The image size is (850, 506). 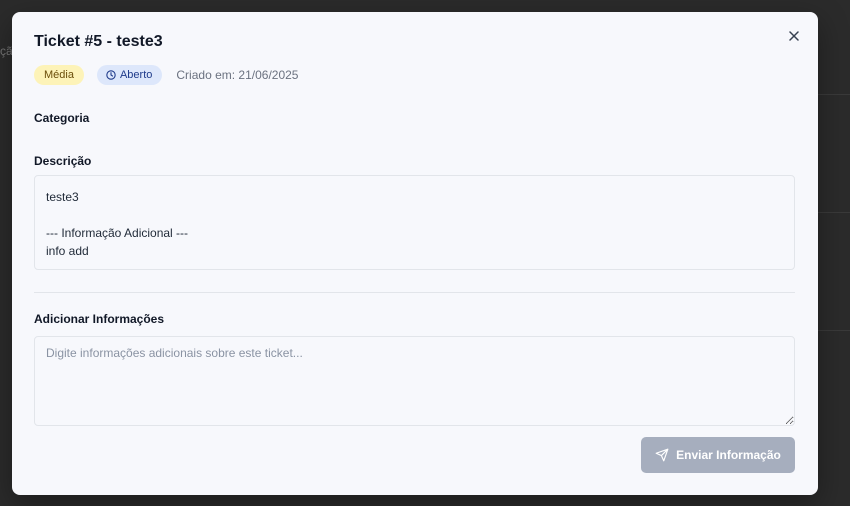 I want to click on send-info-button: Enviar Informação, so click(x=718, y=455).